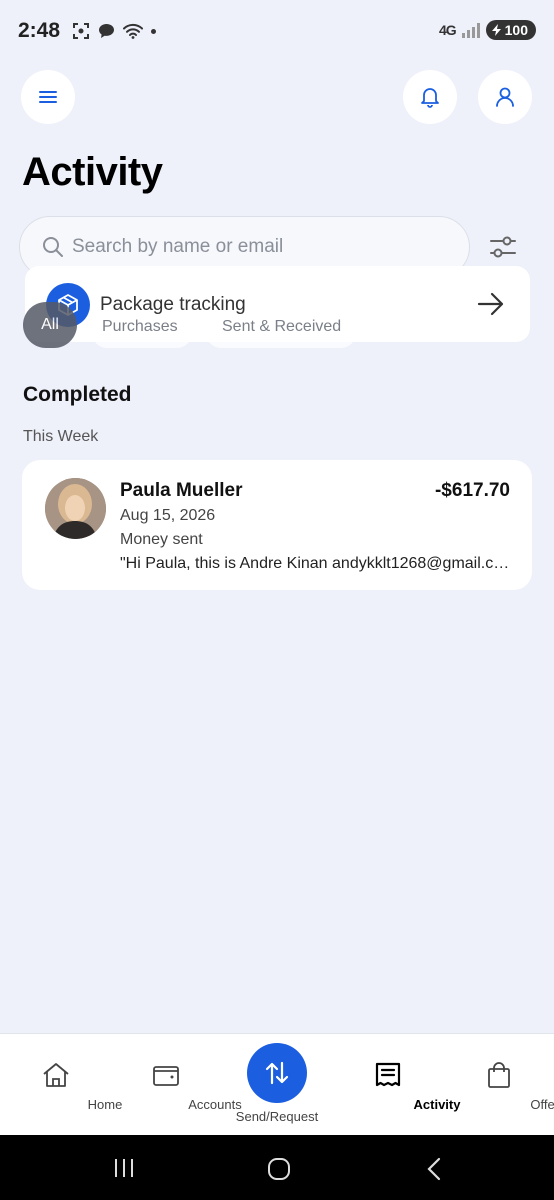 This screenshot has width=554, height=1200. I want to click on bolt-icon, so click(496, 30).